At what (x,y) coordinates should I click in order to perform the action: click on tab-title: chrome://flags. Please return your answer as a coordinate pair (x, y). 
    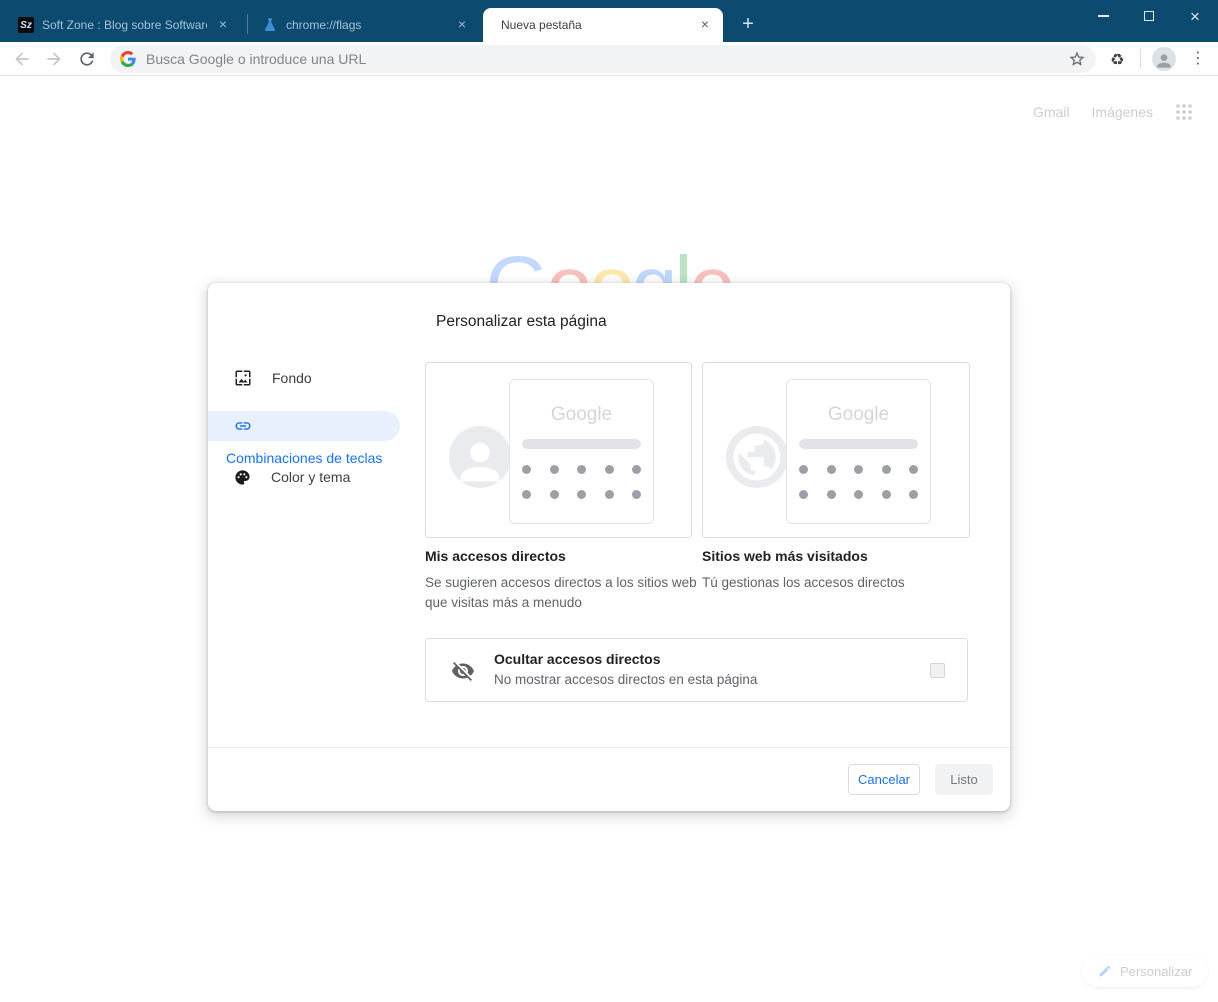
    Looking at the image, I should click on (324, 25).